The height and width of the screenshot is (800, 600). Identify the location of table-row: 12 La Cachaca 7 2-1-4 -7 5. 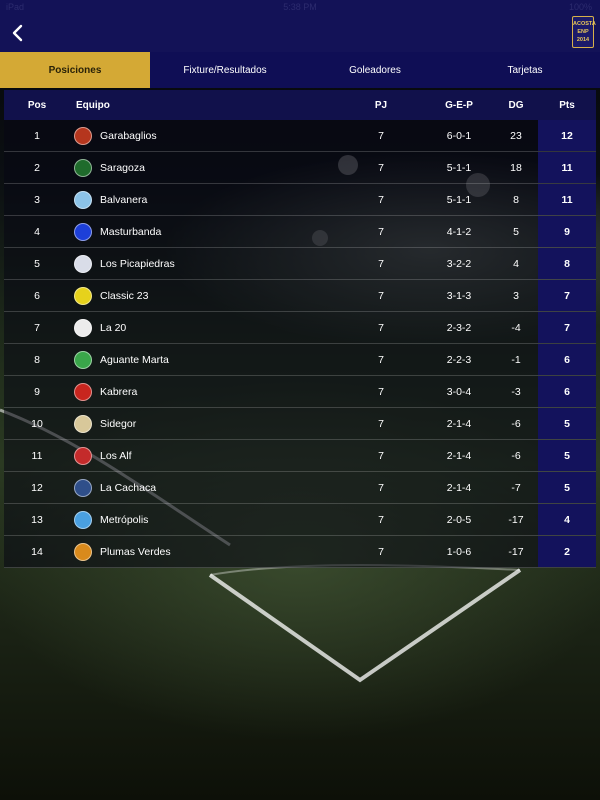
(300, 488).